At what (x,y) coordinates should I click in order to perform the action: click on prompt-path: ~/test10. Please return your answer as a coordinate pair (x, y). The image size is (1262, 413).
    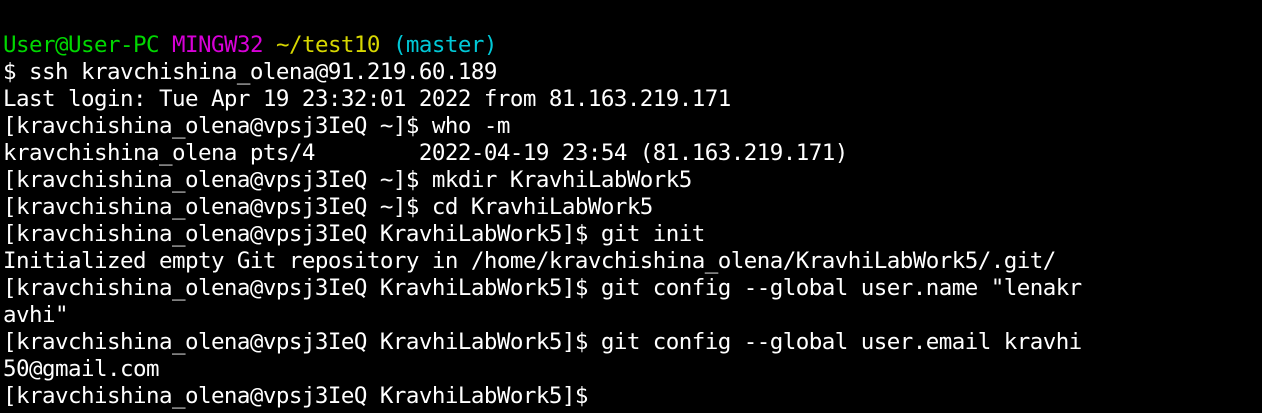
    Looking at the image, I should click on (328, 45).